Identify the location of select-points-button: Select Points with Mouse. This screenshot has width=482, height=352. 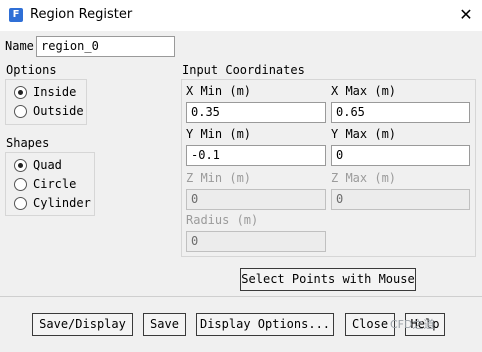
(328, 279).